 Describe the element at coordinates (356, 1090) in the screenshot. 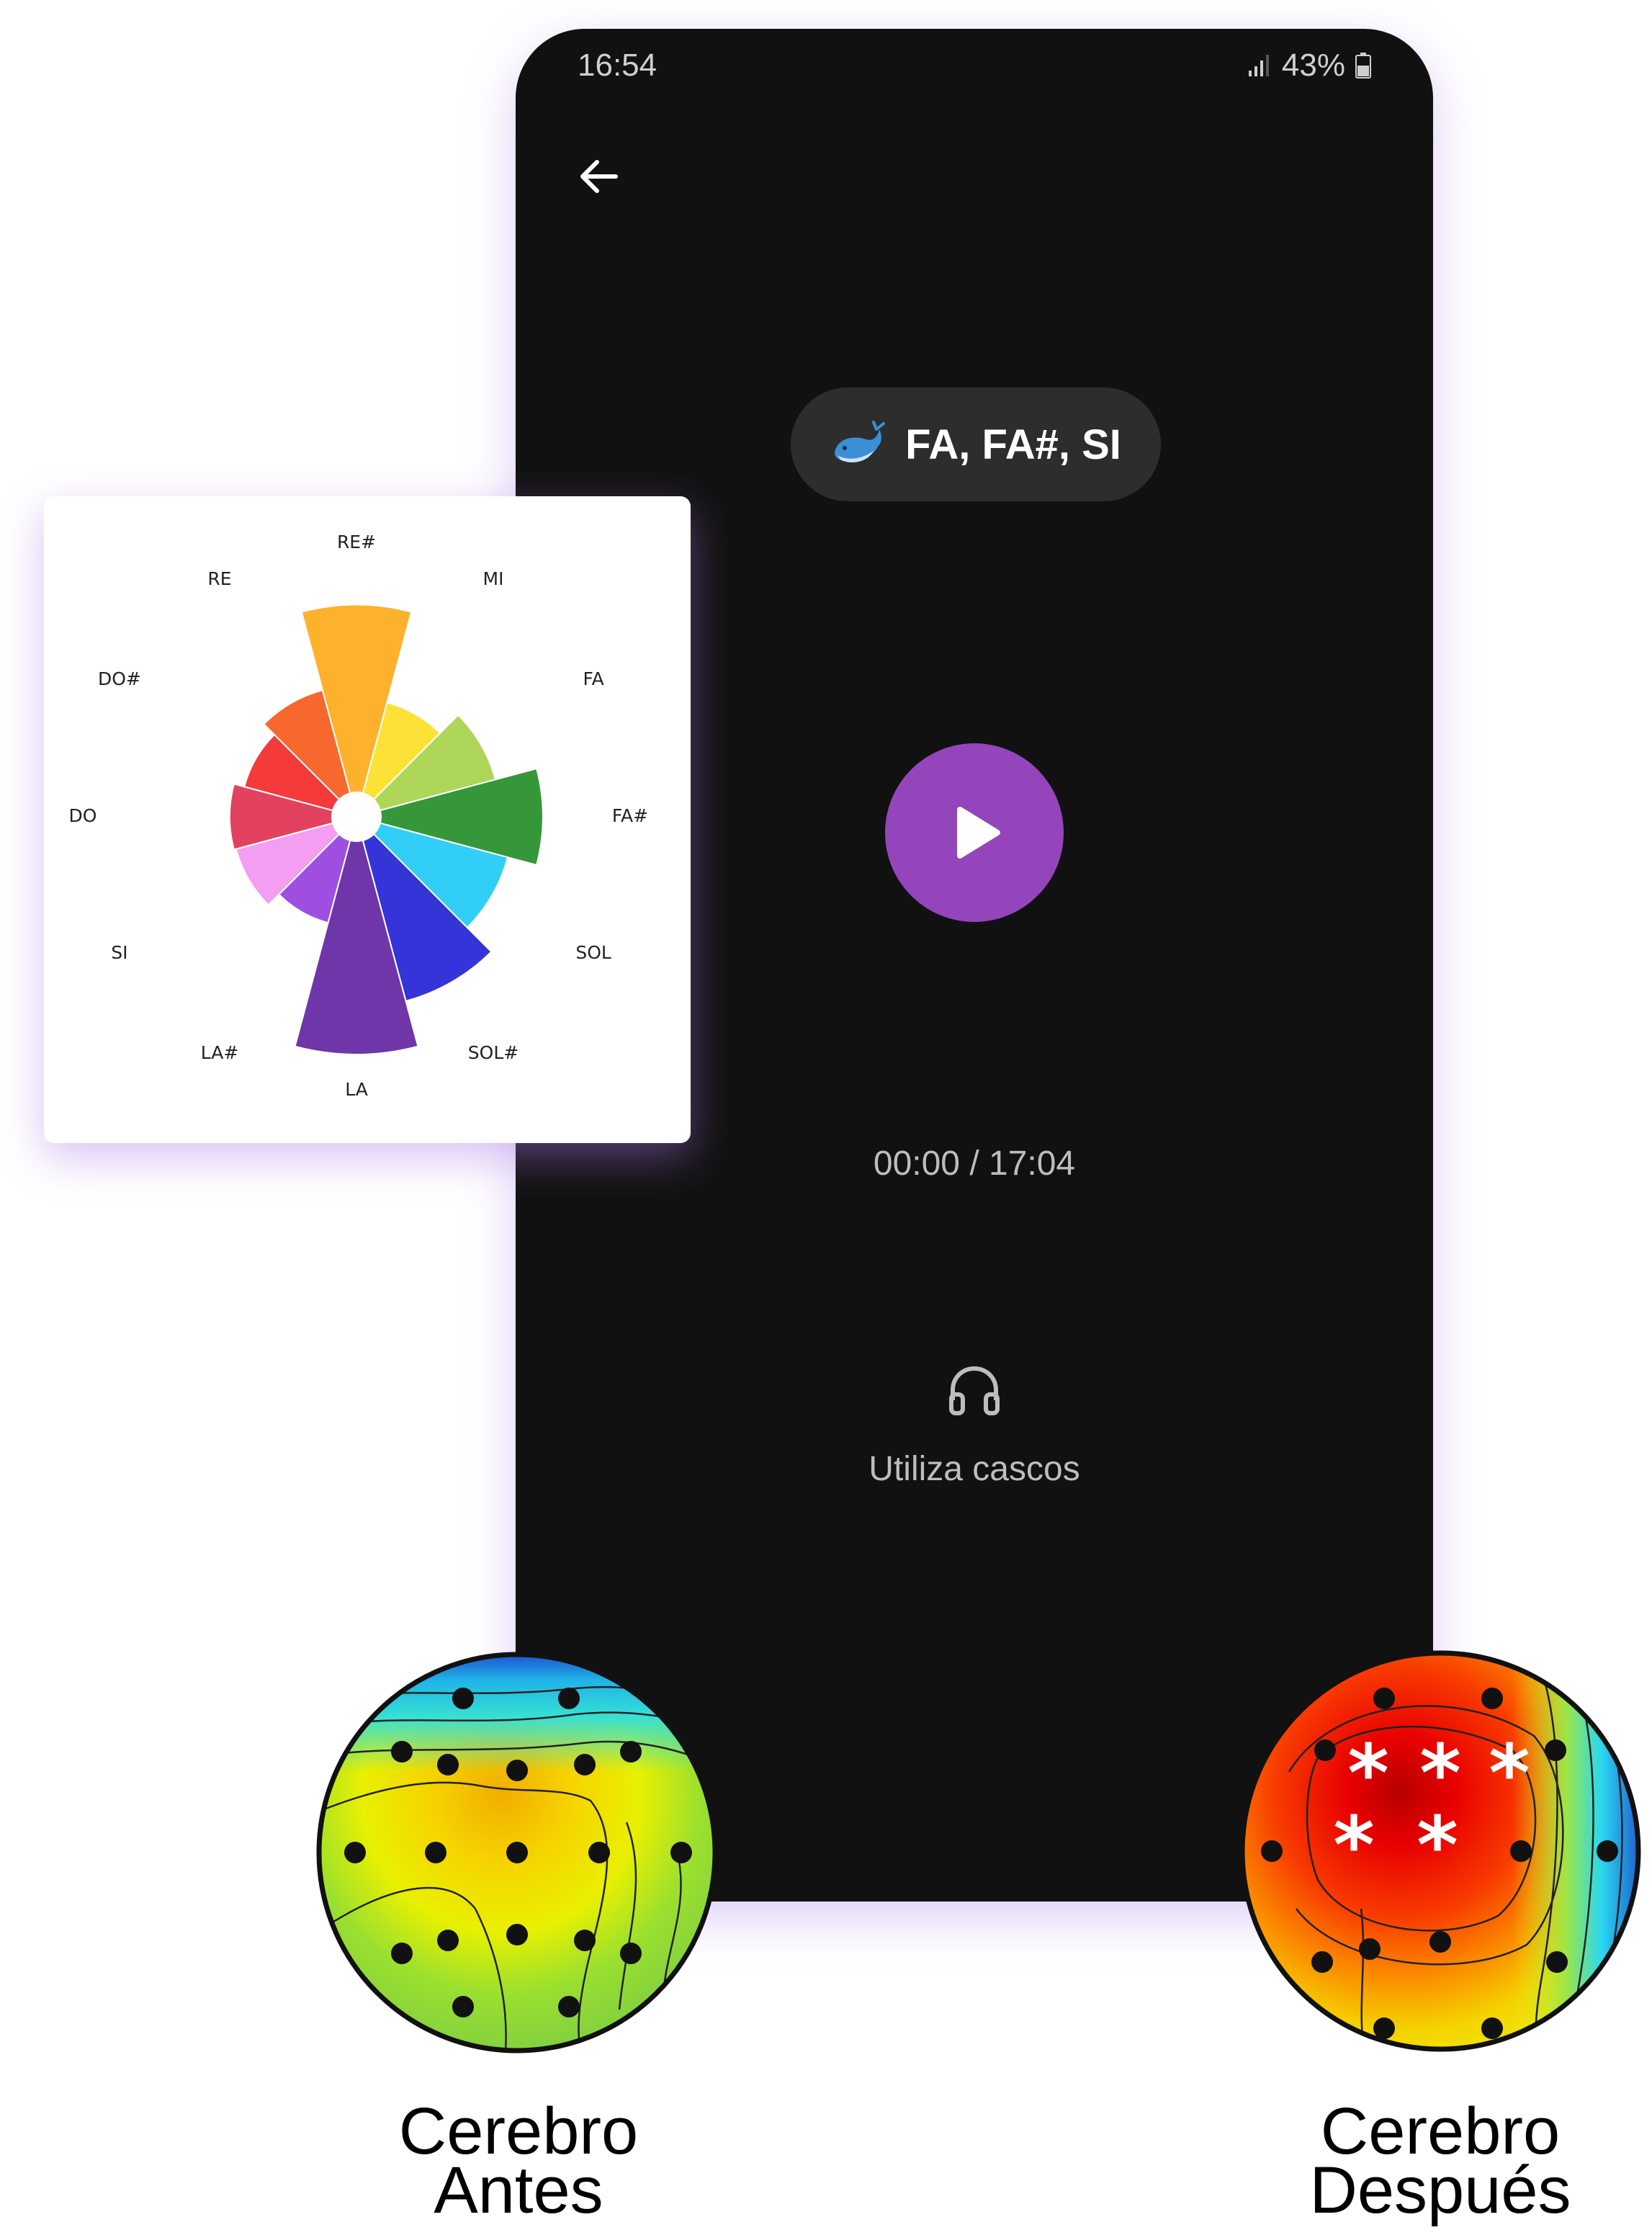

I see `polar-label-la: LA` at that location.